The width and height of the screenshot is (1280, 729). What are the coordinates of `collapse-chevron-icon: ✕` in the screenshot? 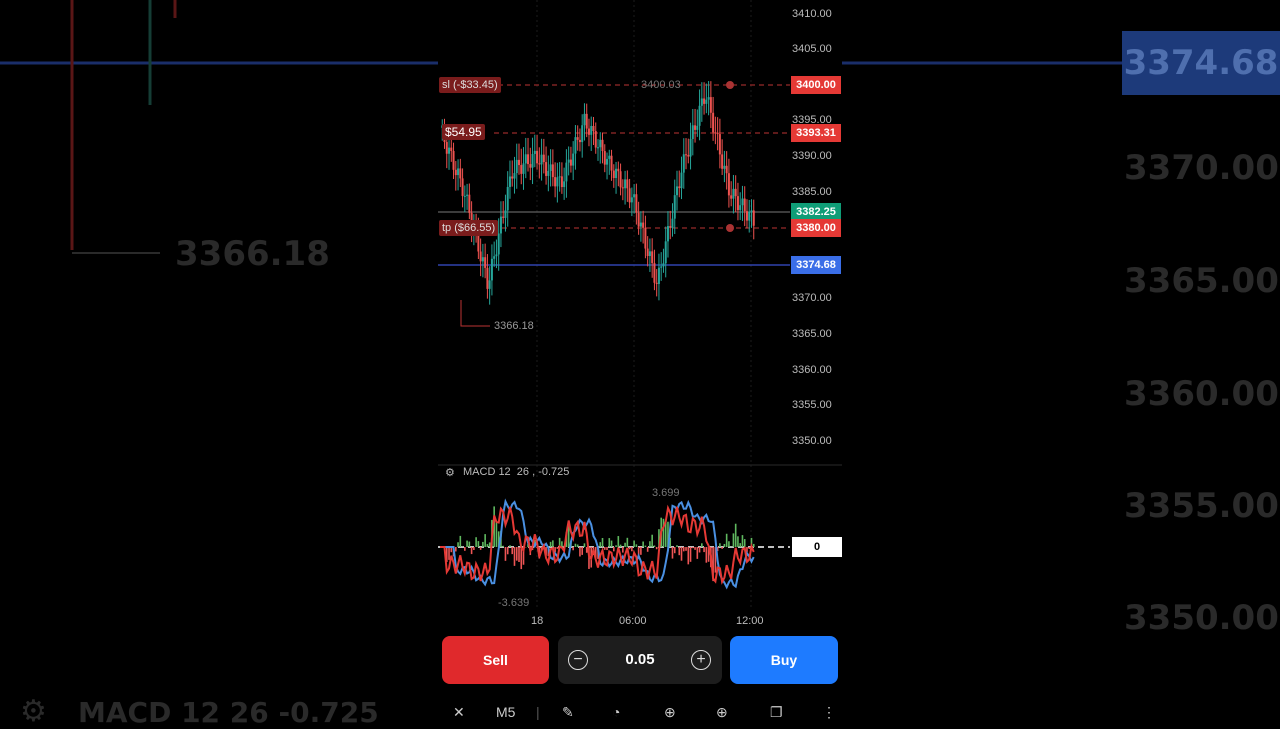 It's located at (459, 712).